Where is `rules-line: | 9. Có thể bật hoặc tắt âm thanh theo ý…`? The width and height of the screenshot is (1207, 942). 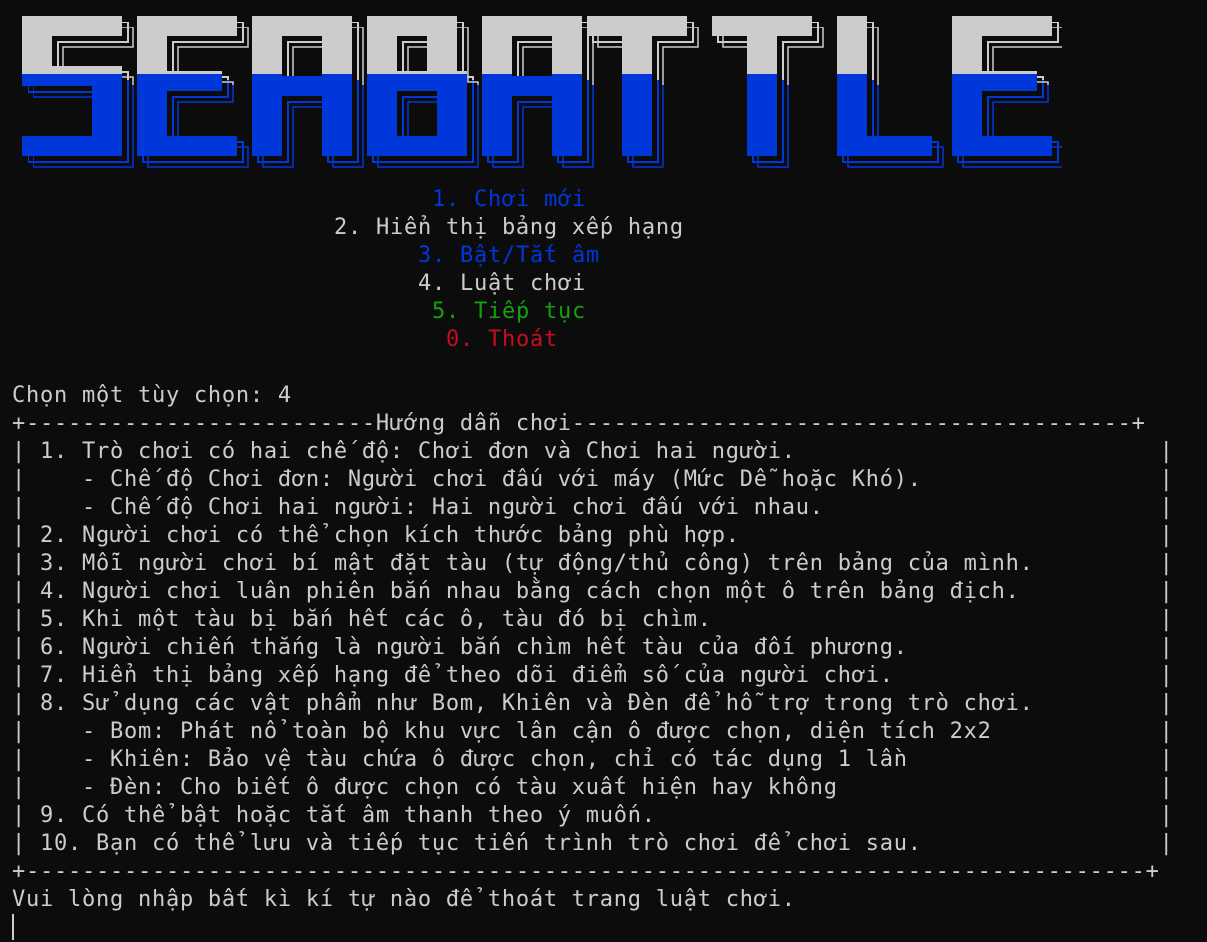
rules-line: | 9. Có thể bật hoặc tắt âm thanh theo ý… is located at coordinates (593, 815).